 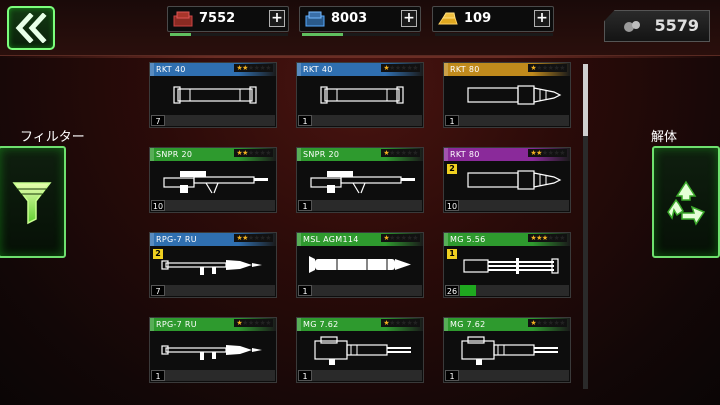 I want to click on weapon-card: SNPR 20 ★★★★★★ 10, so click(x=213, y=180).